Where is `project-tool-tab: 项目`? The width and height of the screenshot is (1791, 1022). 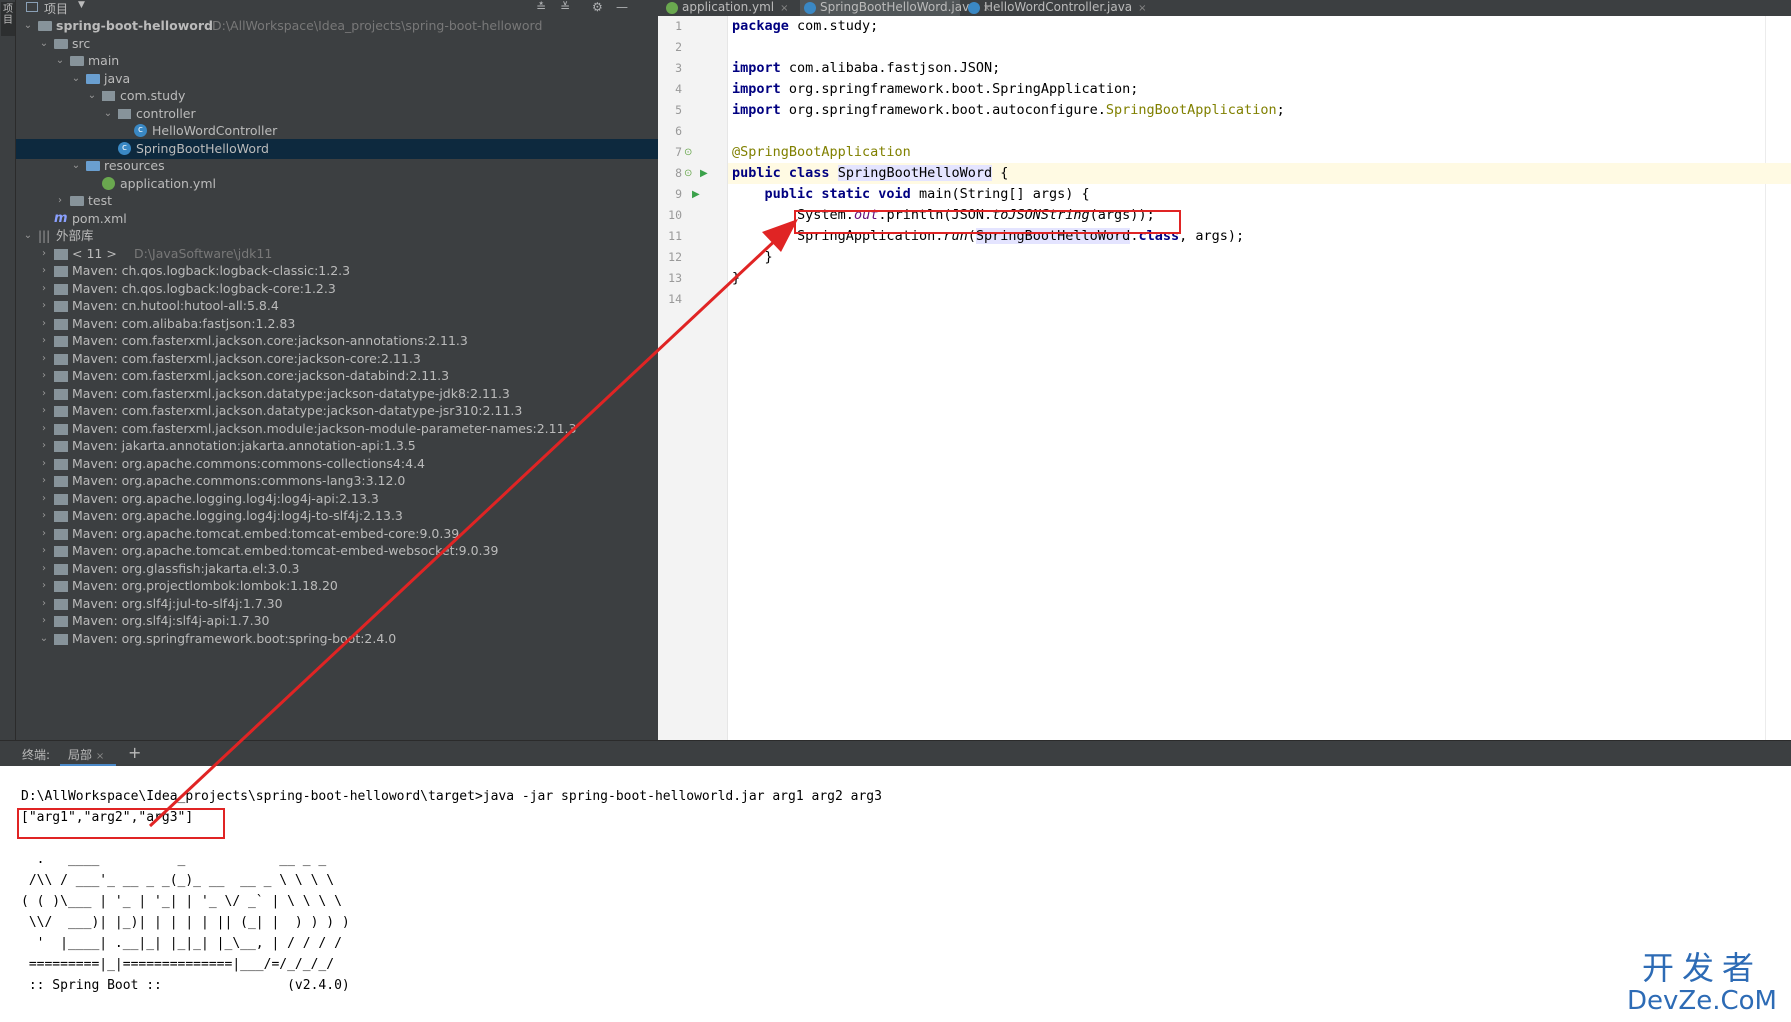 project-tool-tab: 项目 is located at coordinates (8, 19).